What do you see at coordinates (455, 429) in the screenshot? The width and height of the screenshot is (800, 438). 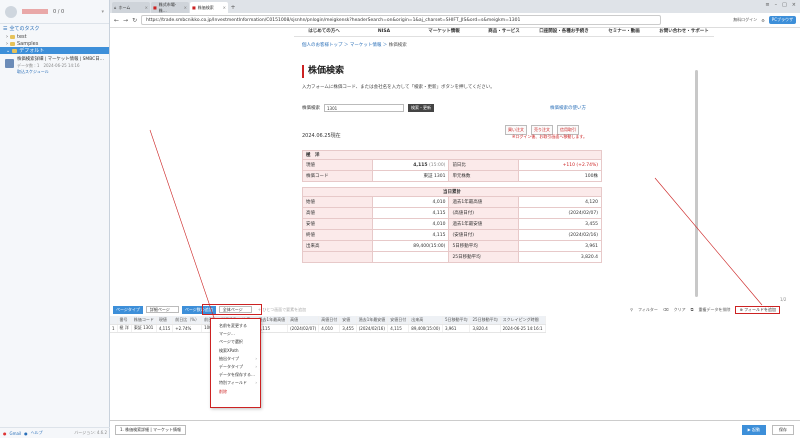 I see `bottom-bar: 1. 株価検索詳細 | マーケット情報 ▶ 起動 保存` at bounding box center [455, 429].